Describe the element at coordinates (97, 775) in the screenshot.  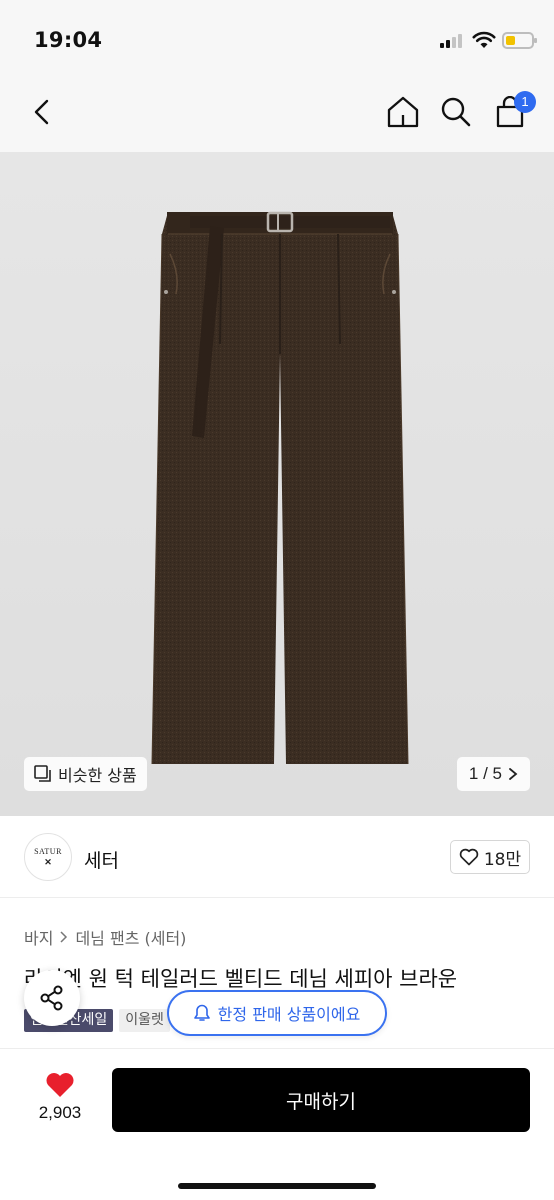
I see `similar-products-label: 비슷한 상품` at that location.